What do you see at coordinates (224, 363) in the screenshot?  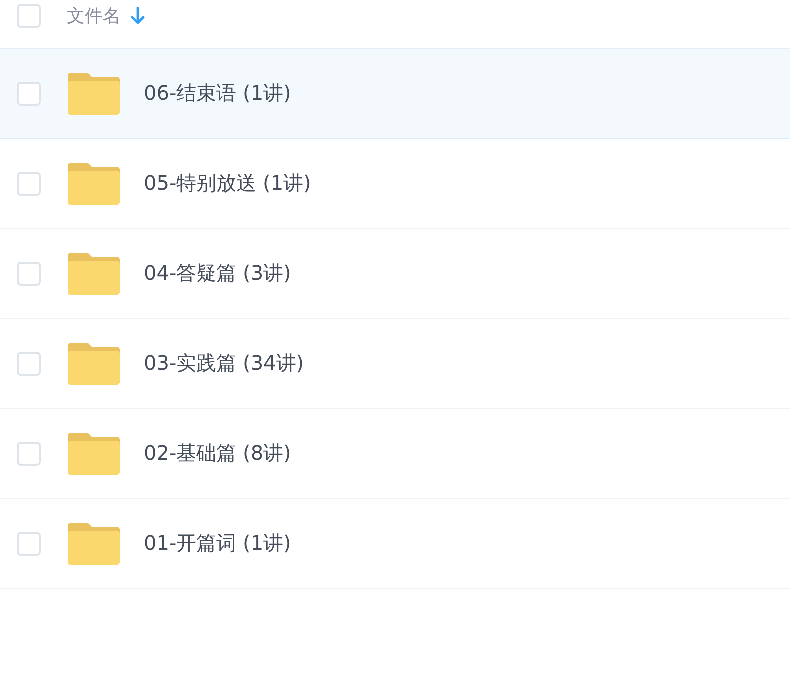 I see `folder-name: 03-实践篇 (34讲)` at bounding box center [224, 363].